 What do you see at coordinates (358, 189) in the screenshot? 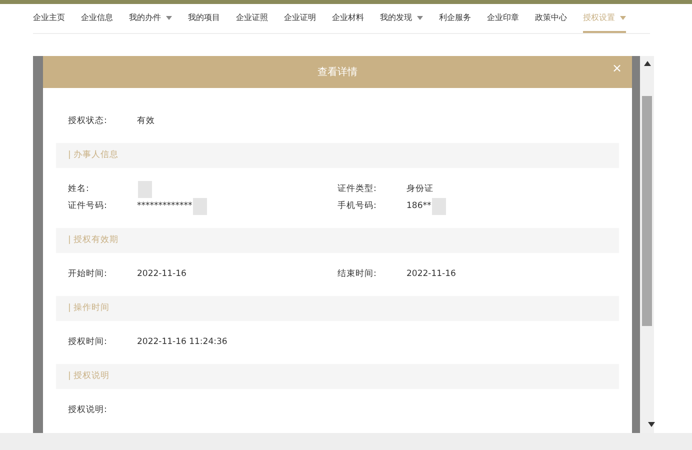
I see `field-label: 证件类型:` at bounding box center [358, 189].